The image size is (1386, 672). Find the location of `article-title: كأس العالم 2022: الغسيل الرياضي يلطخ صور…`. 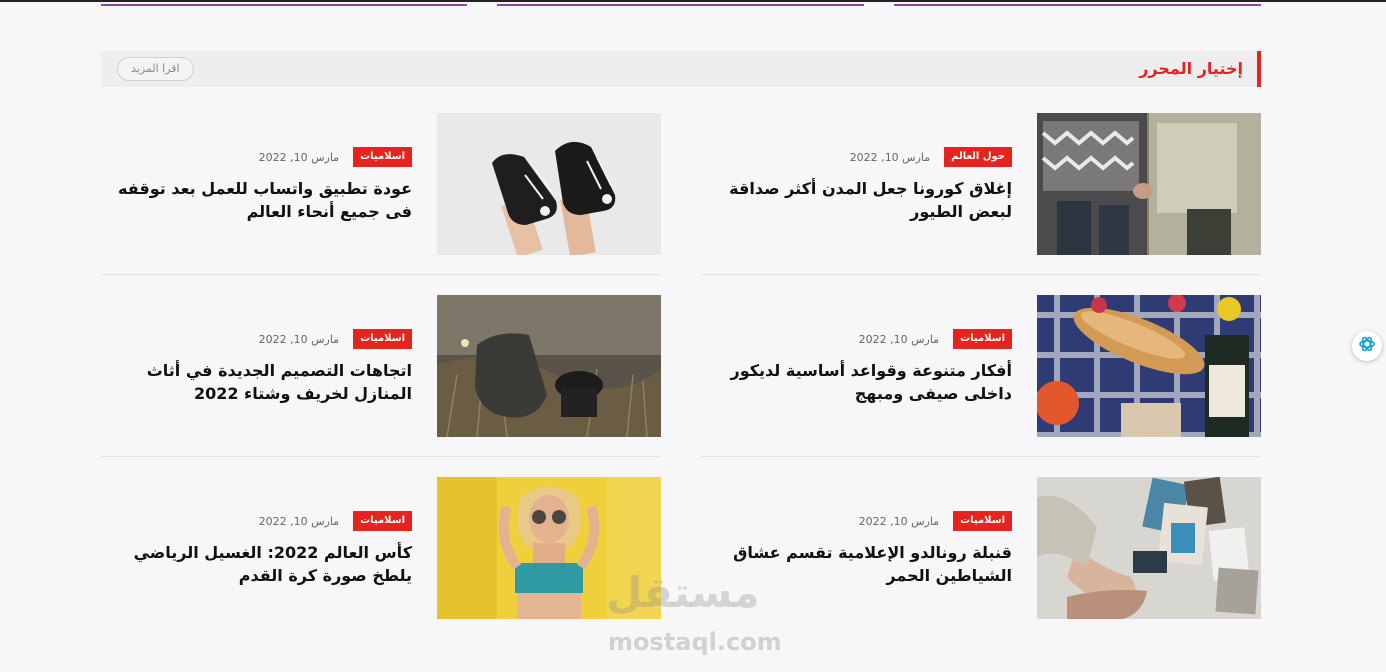

article-title: كأس العالم 2022: الغسيل الرياضي يلطخ صور… is located at coordinates (262, 564).